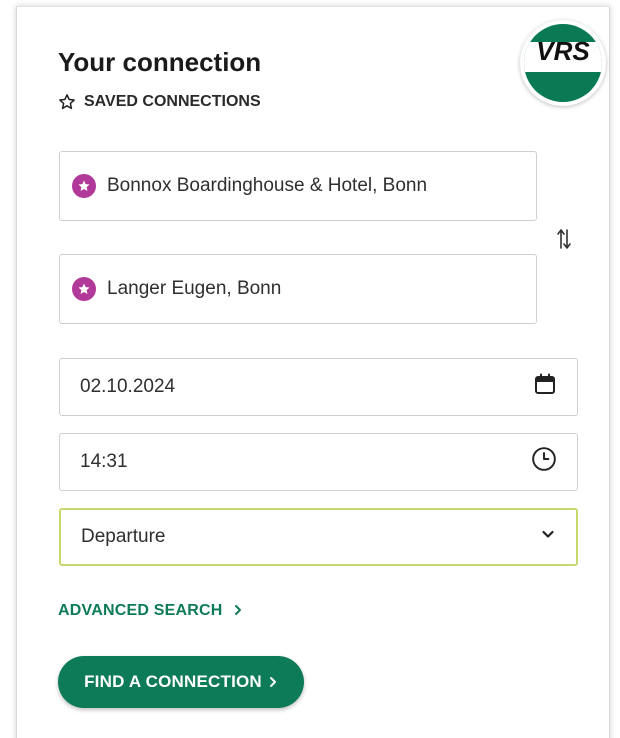 The height and width of the screenshot is (738, 620). I want to click on saved-connections-link: SAVED CONNECTIONS, so click(159, 102).